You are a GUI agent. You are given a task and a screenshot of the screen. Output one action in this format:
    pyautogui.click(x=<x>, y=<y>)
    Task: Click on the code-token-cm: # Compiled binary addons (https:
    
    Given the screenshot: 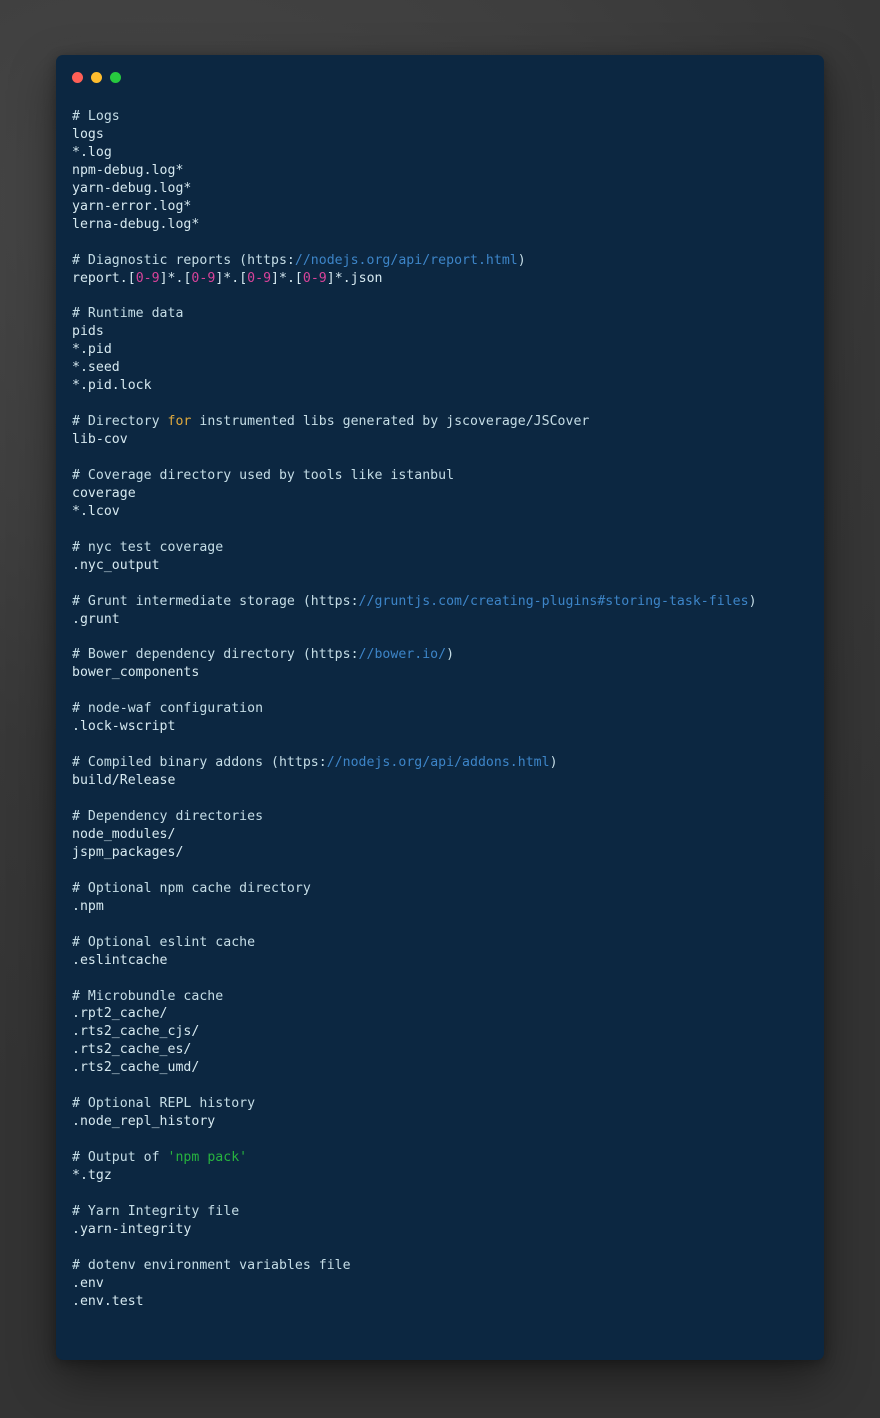 What is the action you would take?
    pyautogui.click(x=199, y=763)
    